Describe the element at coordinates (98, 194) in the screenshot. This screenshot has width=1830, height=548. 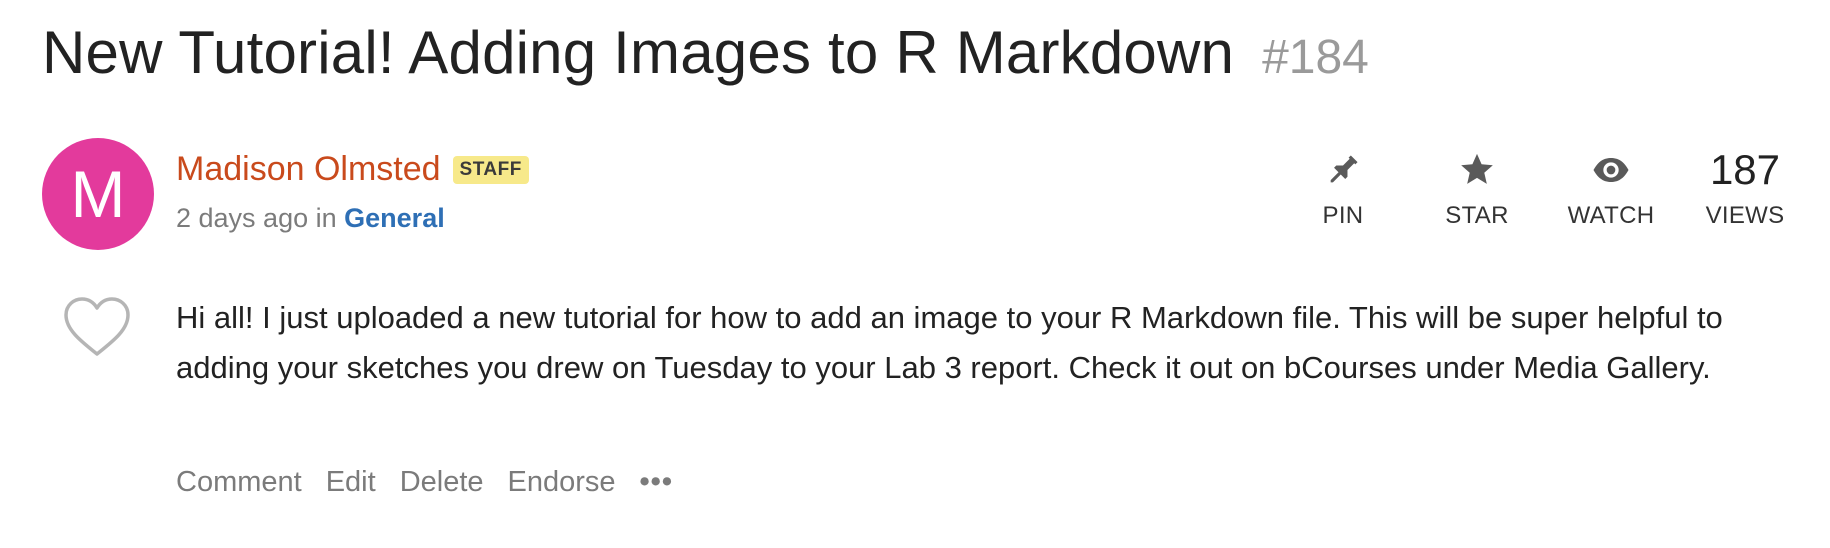
I see `avatar: M` at that location.